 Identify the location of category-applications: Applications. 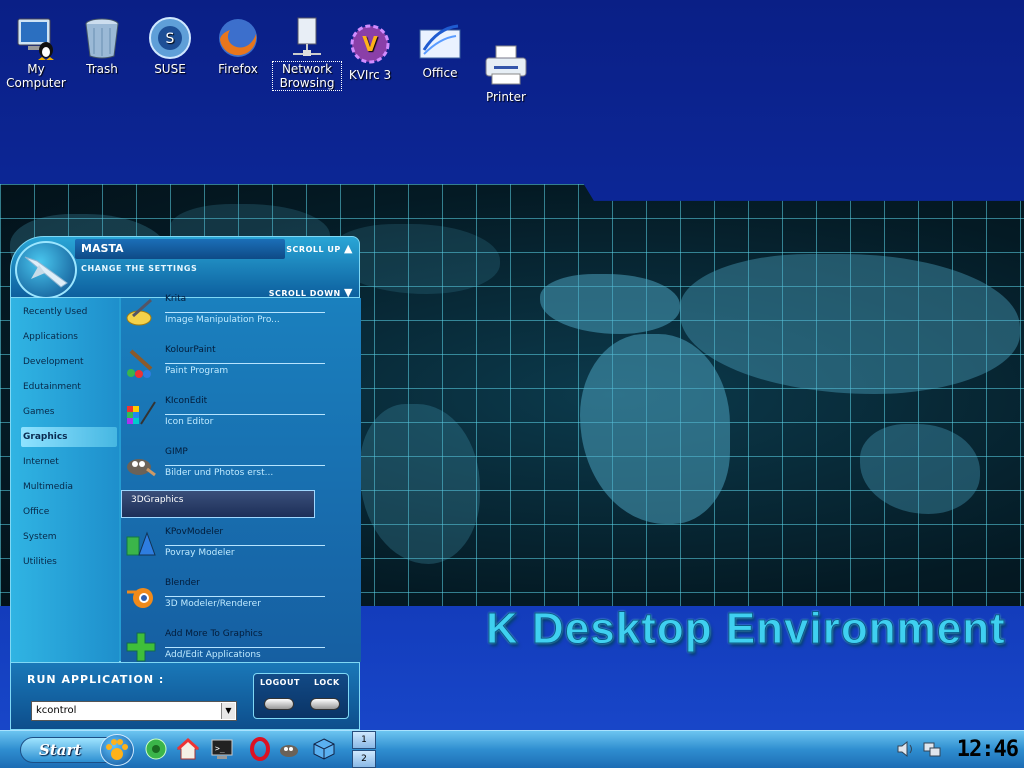
(69, 337).